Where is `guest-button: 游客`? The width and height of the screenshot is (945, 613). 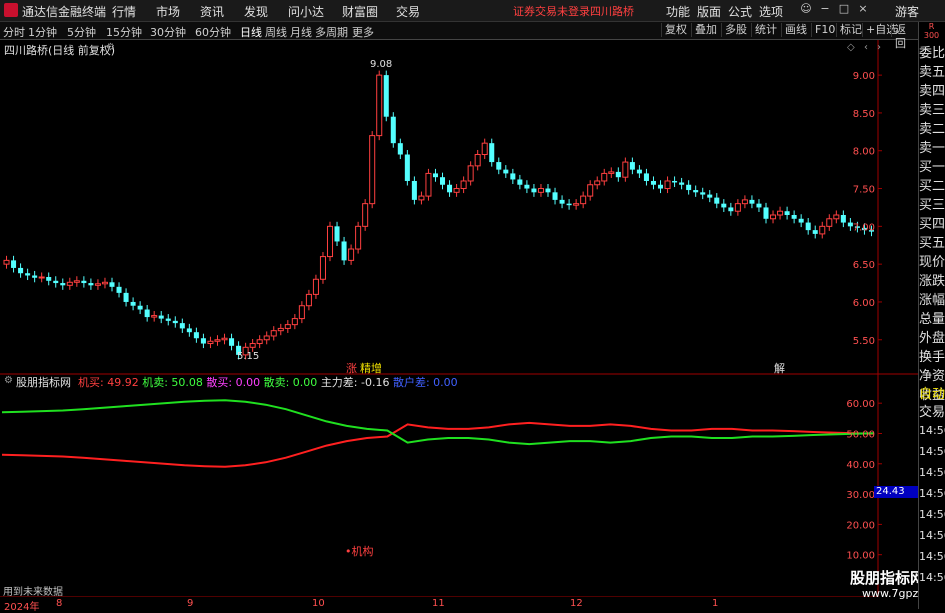
guest-button: 游客 is located at coordinates (907, 11).